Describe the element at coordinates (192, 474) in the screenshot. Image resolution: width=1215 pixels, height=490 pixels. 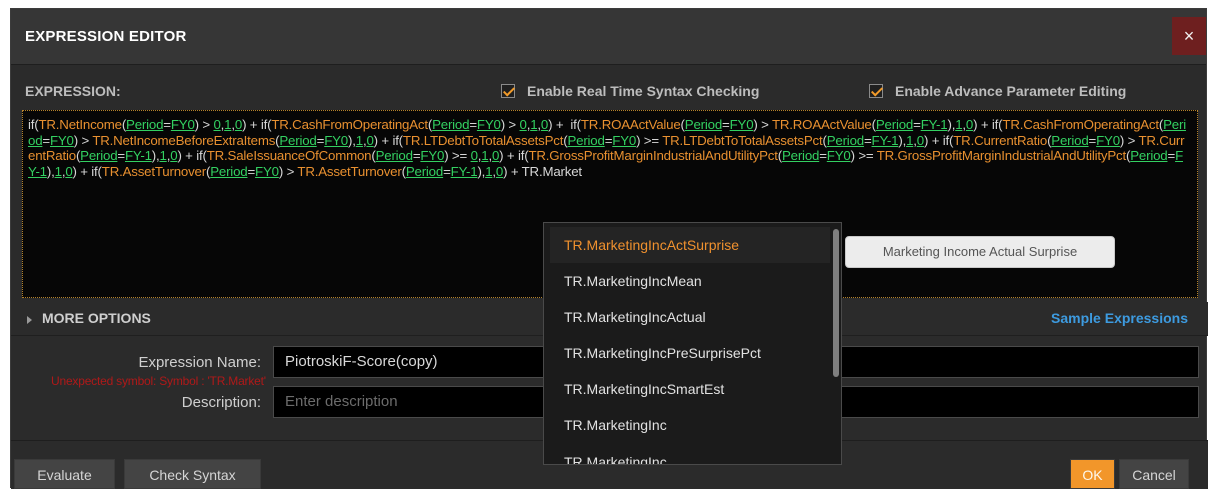
I see `check-syntax-button: Check Syntax` at that location.